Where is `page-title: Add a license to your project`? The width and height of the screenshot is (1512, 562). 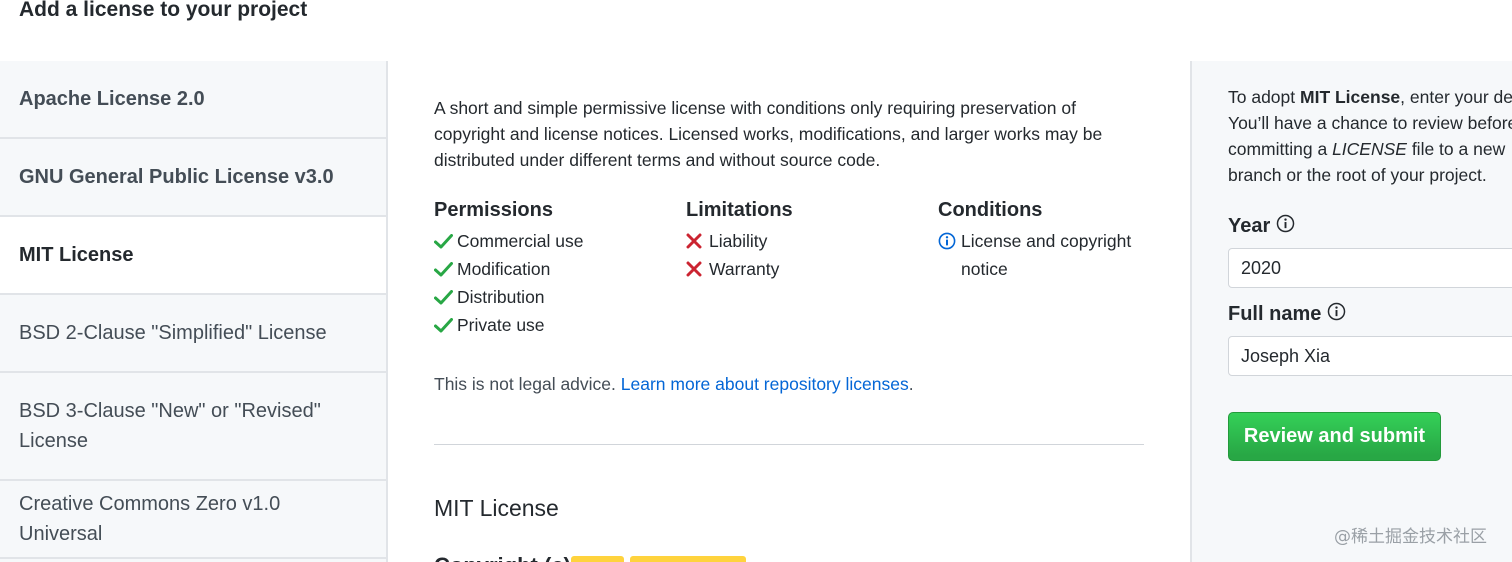
page-title: Add a license to your project is located at coordinates (163, 10).